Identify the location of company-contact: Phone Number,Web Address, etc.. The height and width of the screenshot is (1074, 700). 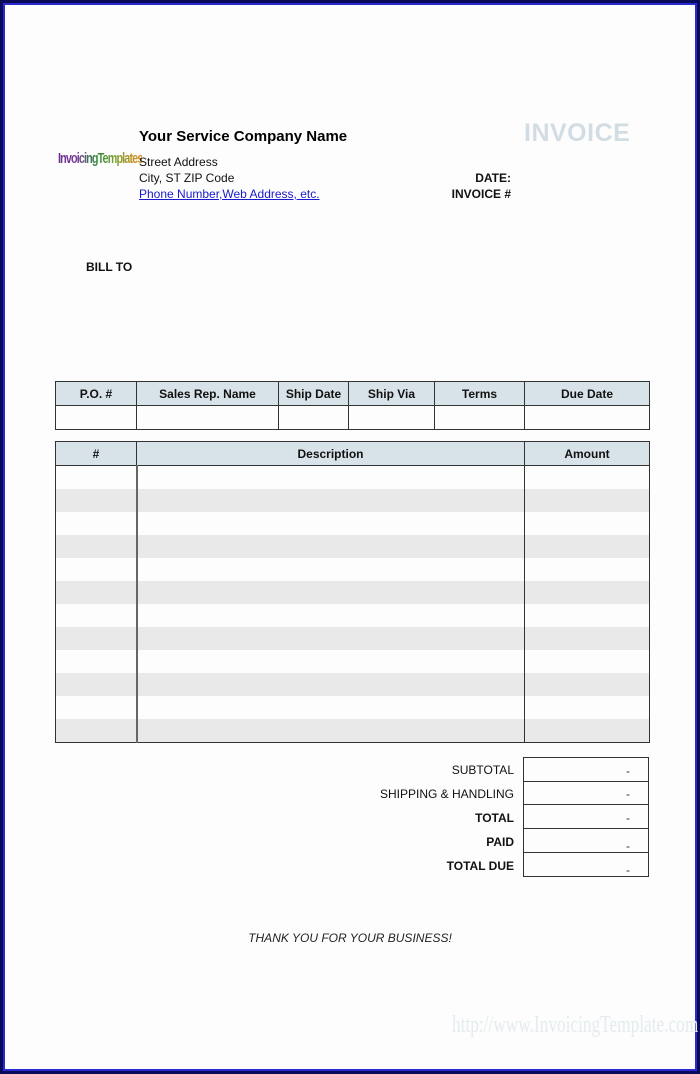
(229, 194).